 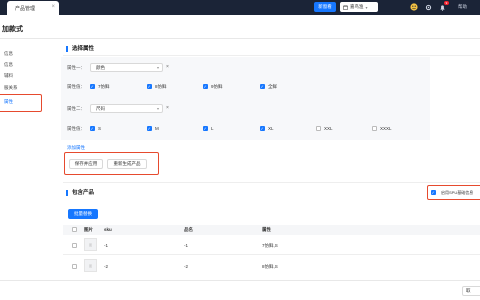 What do you see at coordinates (157, 128) in the screenshot?
I see `option-label: M` at bounding box center [157, 128].